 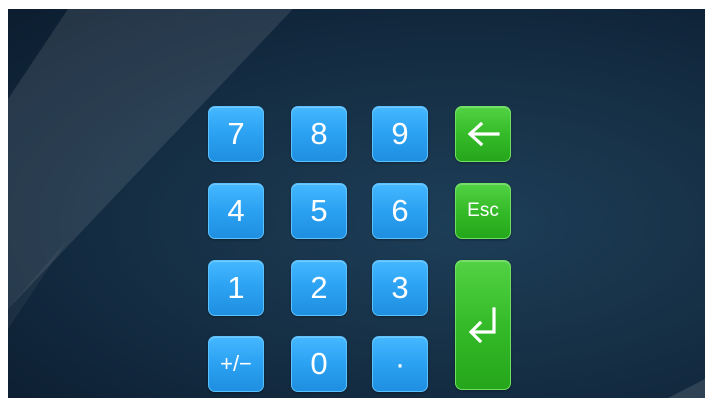 I want to click on key-1: 1, so click(x=236, y=288).